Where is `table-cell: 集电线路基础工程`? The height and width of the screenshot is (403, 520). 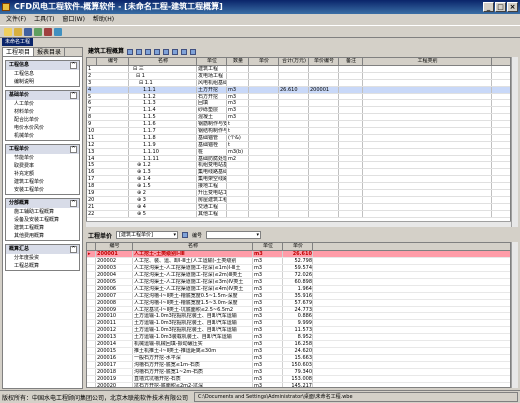
table-cell: 集电线路基础工程 is located at coordinates (212, 172).